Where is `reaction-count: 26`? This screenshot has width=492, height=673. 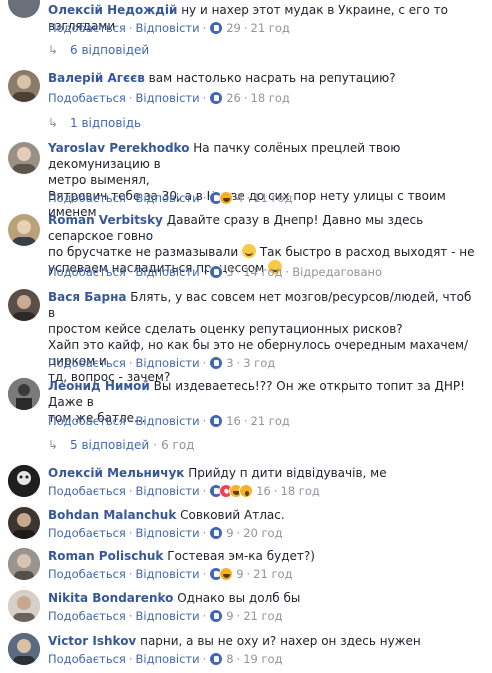
reaction-count: 26 is located at coordinates (233, 98).